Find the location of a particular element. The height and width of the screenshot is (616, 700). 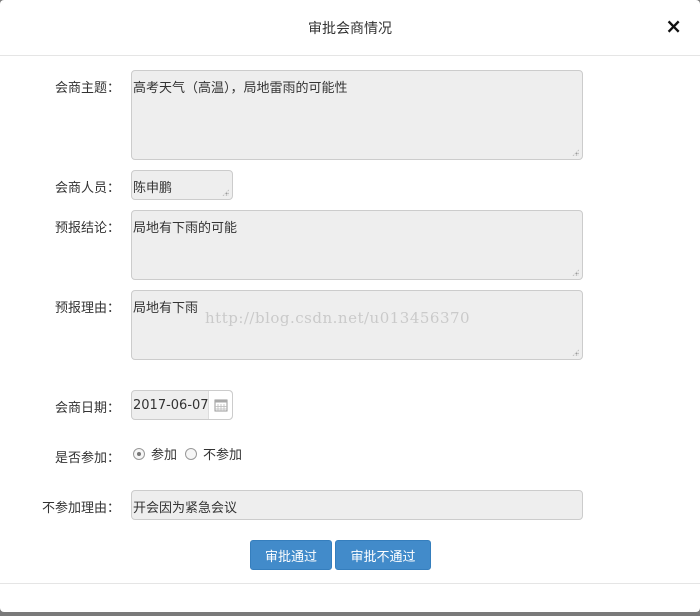

radio-not-participate: 不参加 is located at coordinates (213, 453).